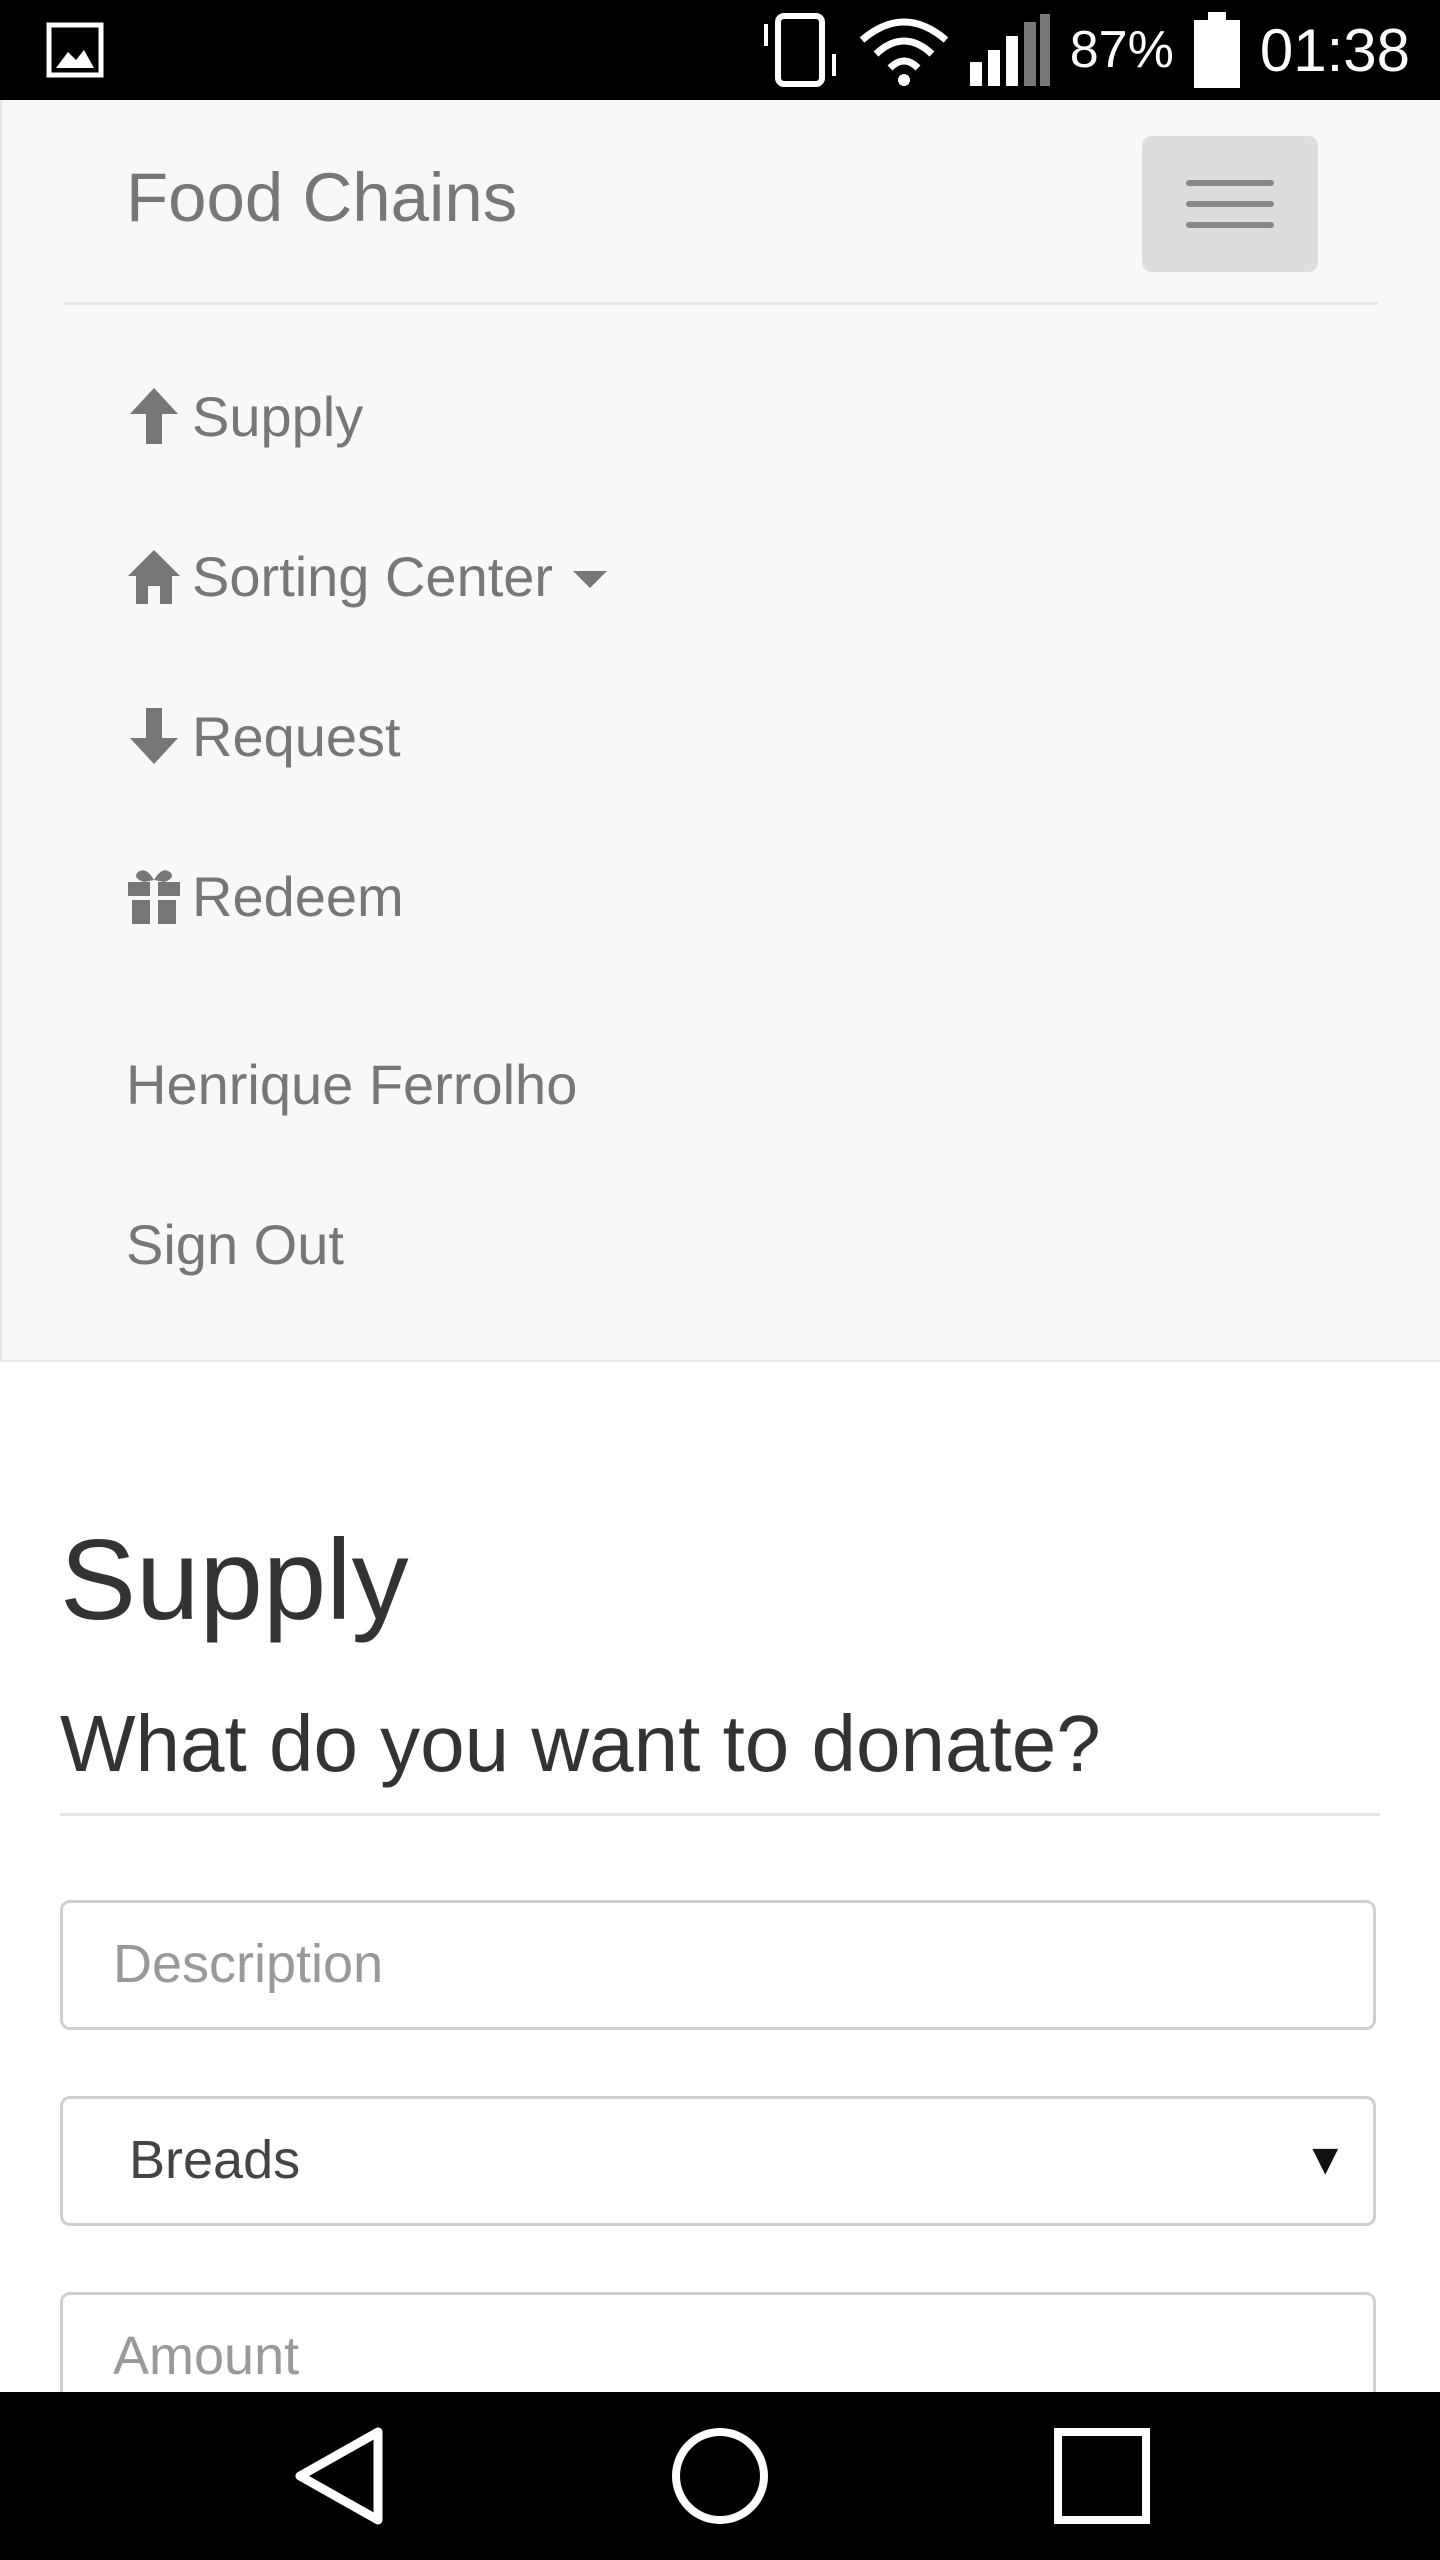  I want to click on arrow-down-icon, so click(154, 736).